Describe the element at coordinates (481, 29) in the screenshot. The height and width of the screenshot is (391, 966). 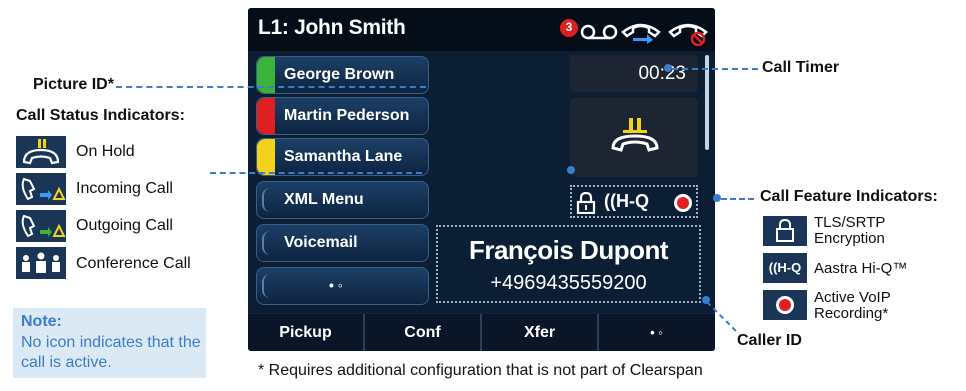
I see `status-bar: L1: John Smith 3` at that location.